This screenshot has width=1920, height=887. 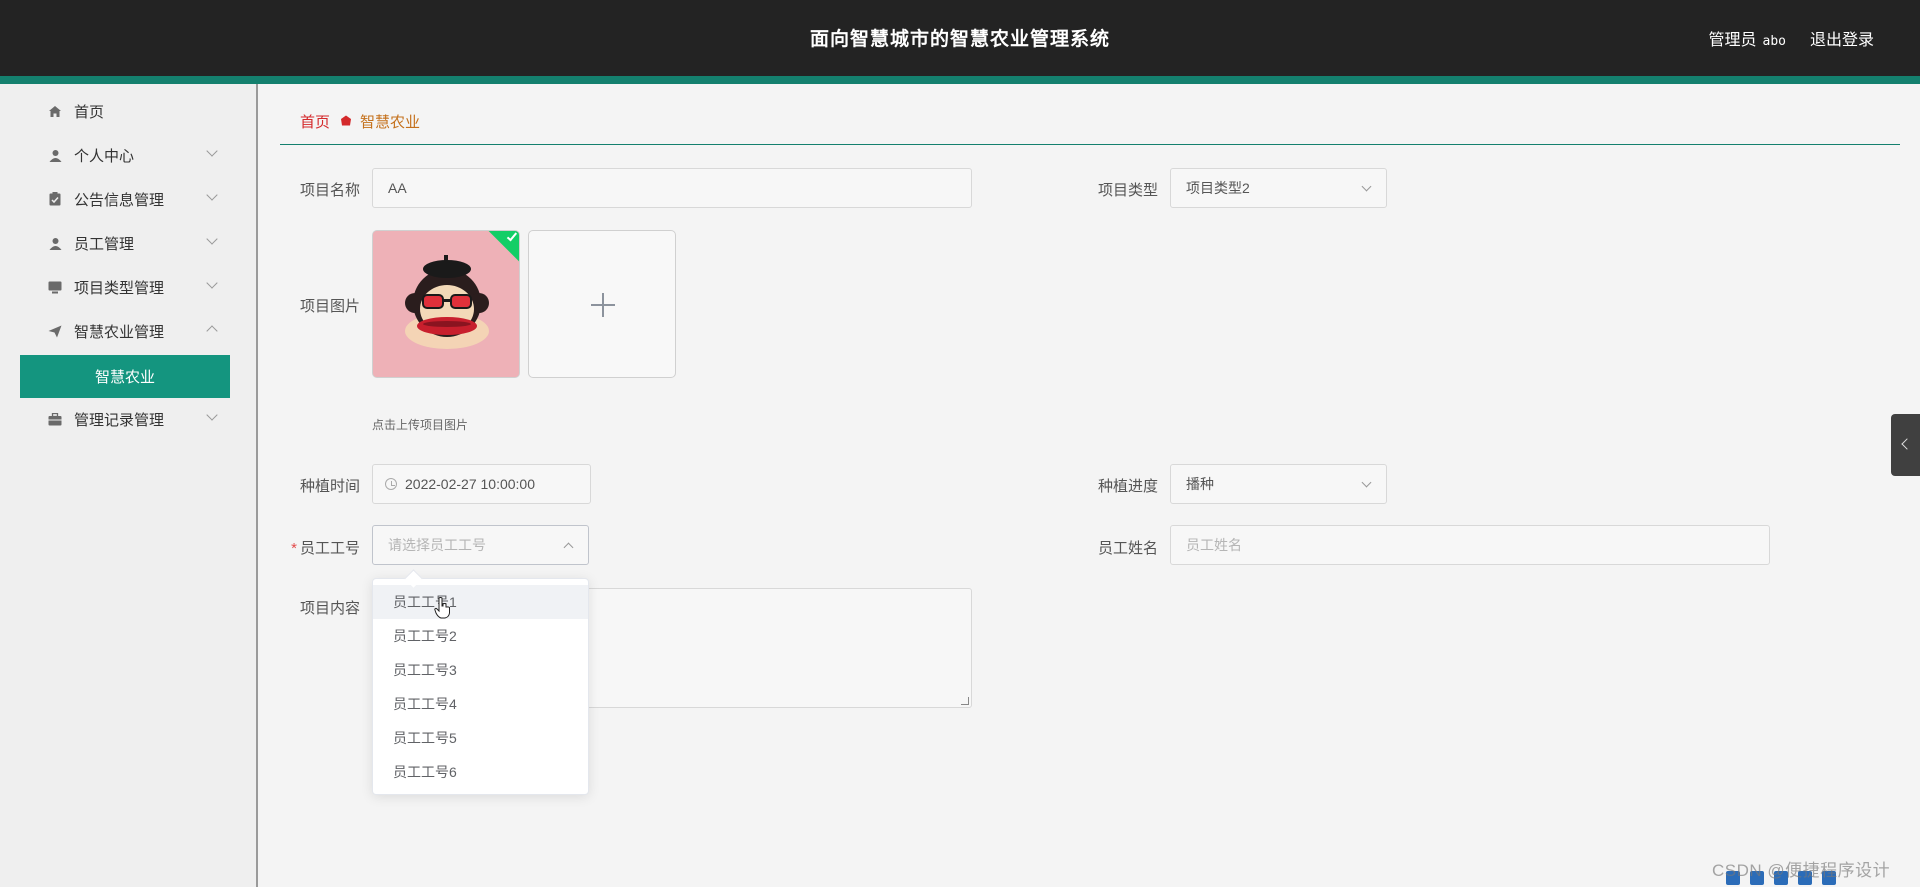 What do you see at coordinates (1218, 188) in the screenshot?
I see `project-type-value: 项目类型2` at bounding box center [1218, 188].